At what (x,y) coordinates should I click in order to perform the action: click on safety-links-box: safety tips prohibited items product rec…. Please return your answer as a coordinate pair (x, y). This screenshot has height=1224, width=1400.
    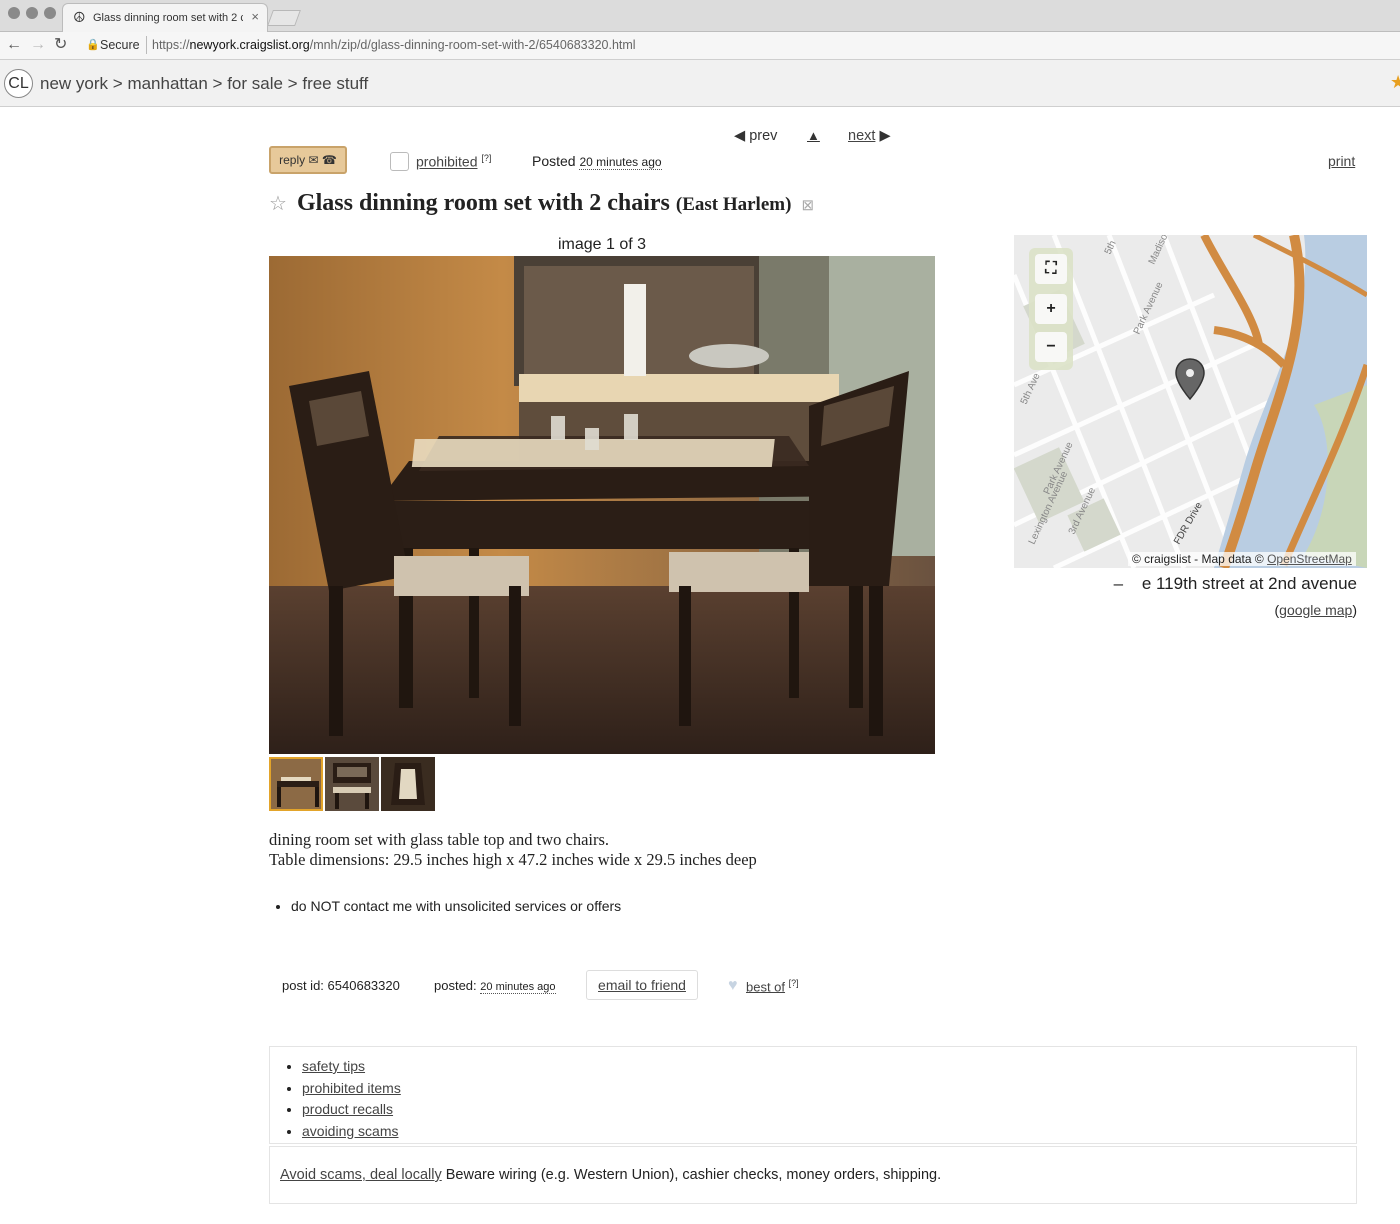
    Looking at the image, I should click on (813, 1095).